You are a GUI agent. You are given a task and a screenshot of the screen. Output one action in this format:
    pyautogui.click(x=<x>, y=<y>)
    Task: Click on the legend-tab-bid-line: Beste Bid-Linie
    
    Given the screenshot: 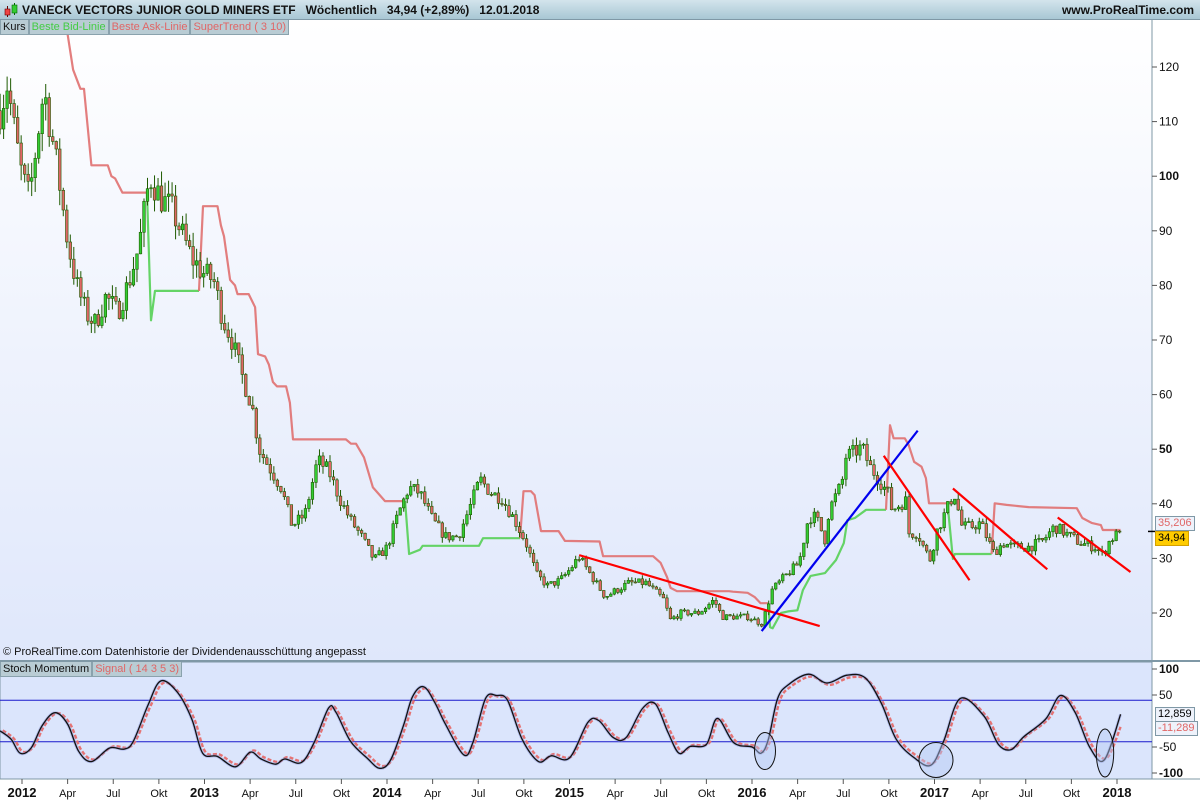 What is the action you would take?
    pyautogui.click(x=68, y=27)
    